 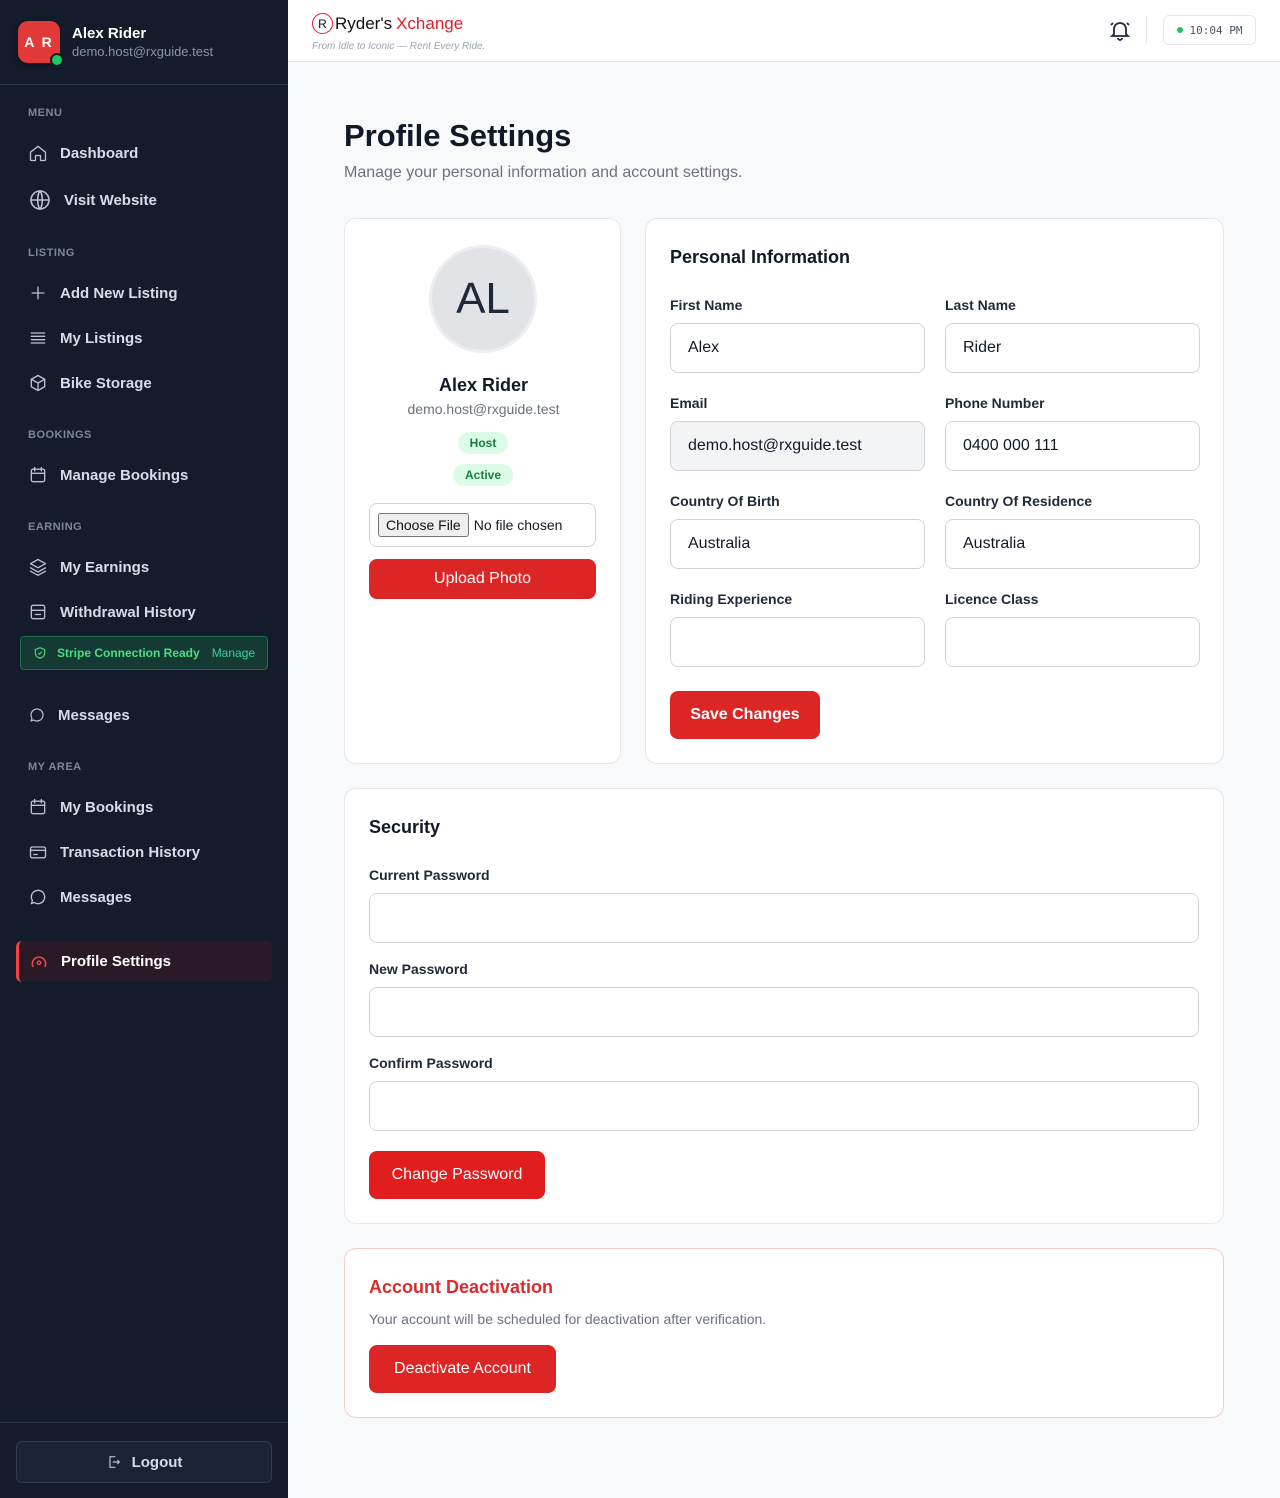 I want to click on header-divider, so click(x=1146, y=30).